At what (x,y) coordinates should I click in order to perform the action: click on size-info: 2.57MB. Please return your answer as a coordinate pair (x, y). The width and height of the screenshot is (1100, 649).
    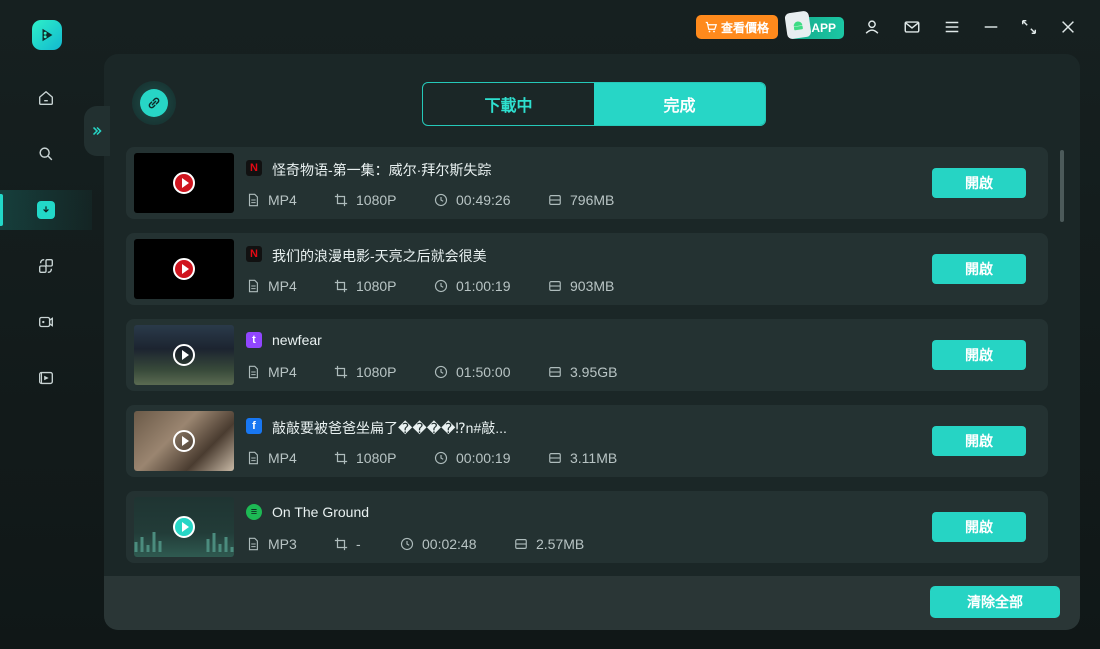
    Looking at the image, I should click on (549, 544).